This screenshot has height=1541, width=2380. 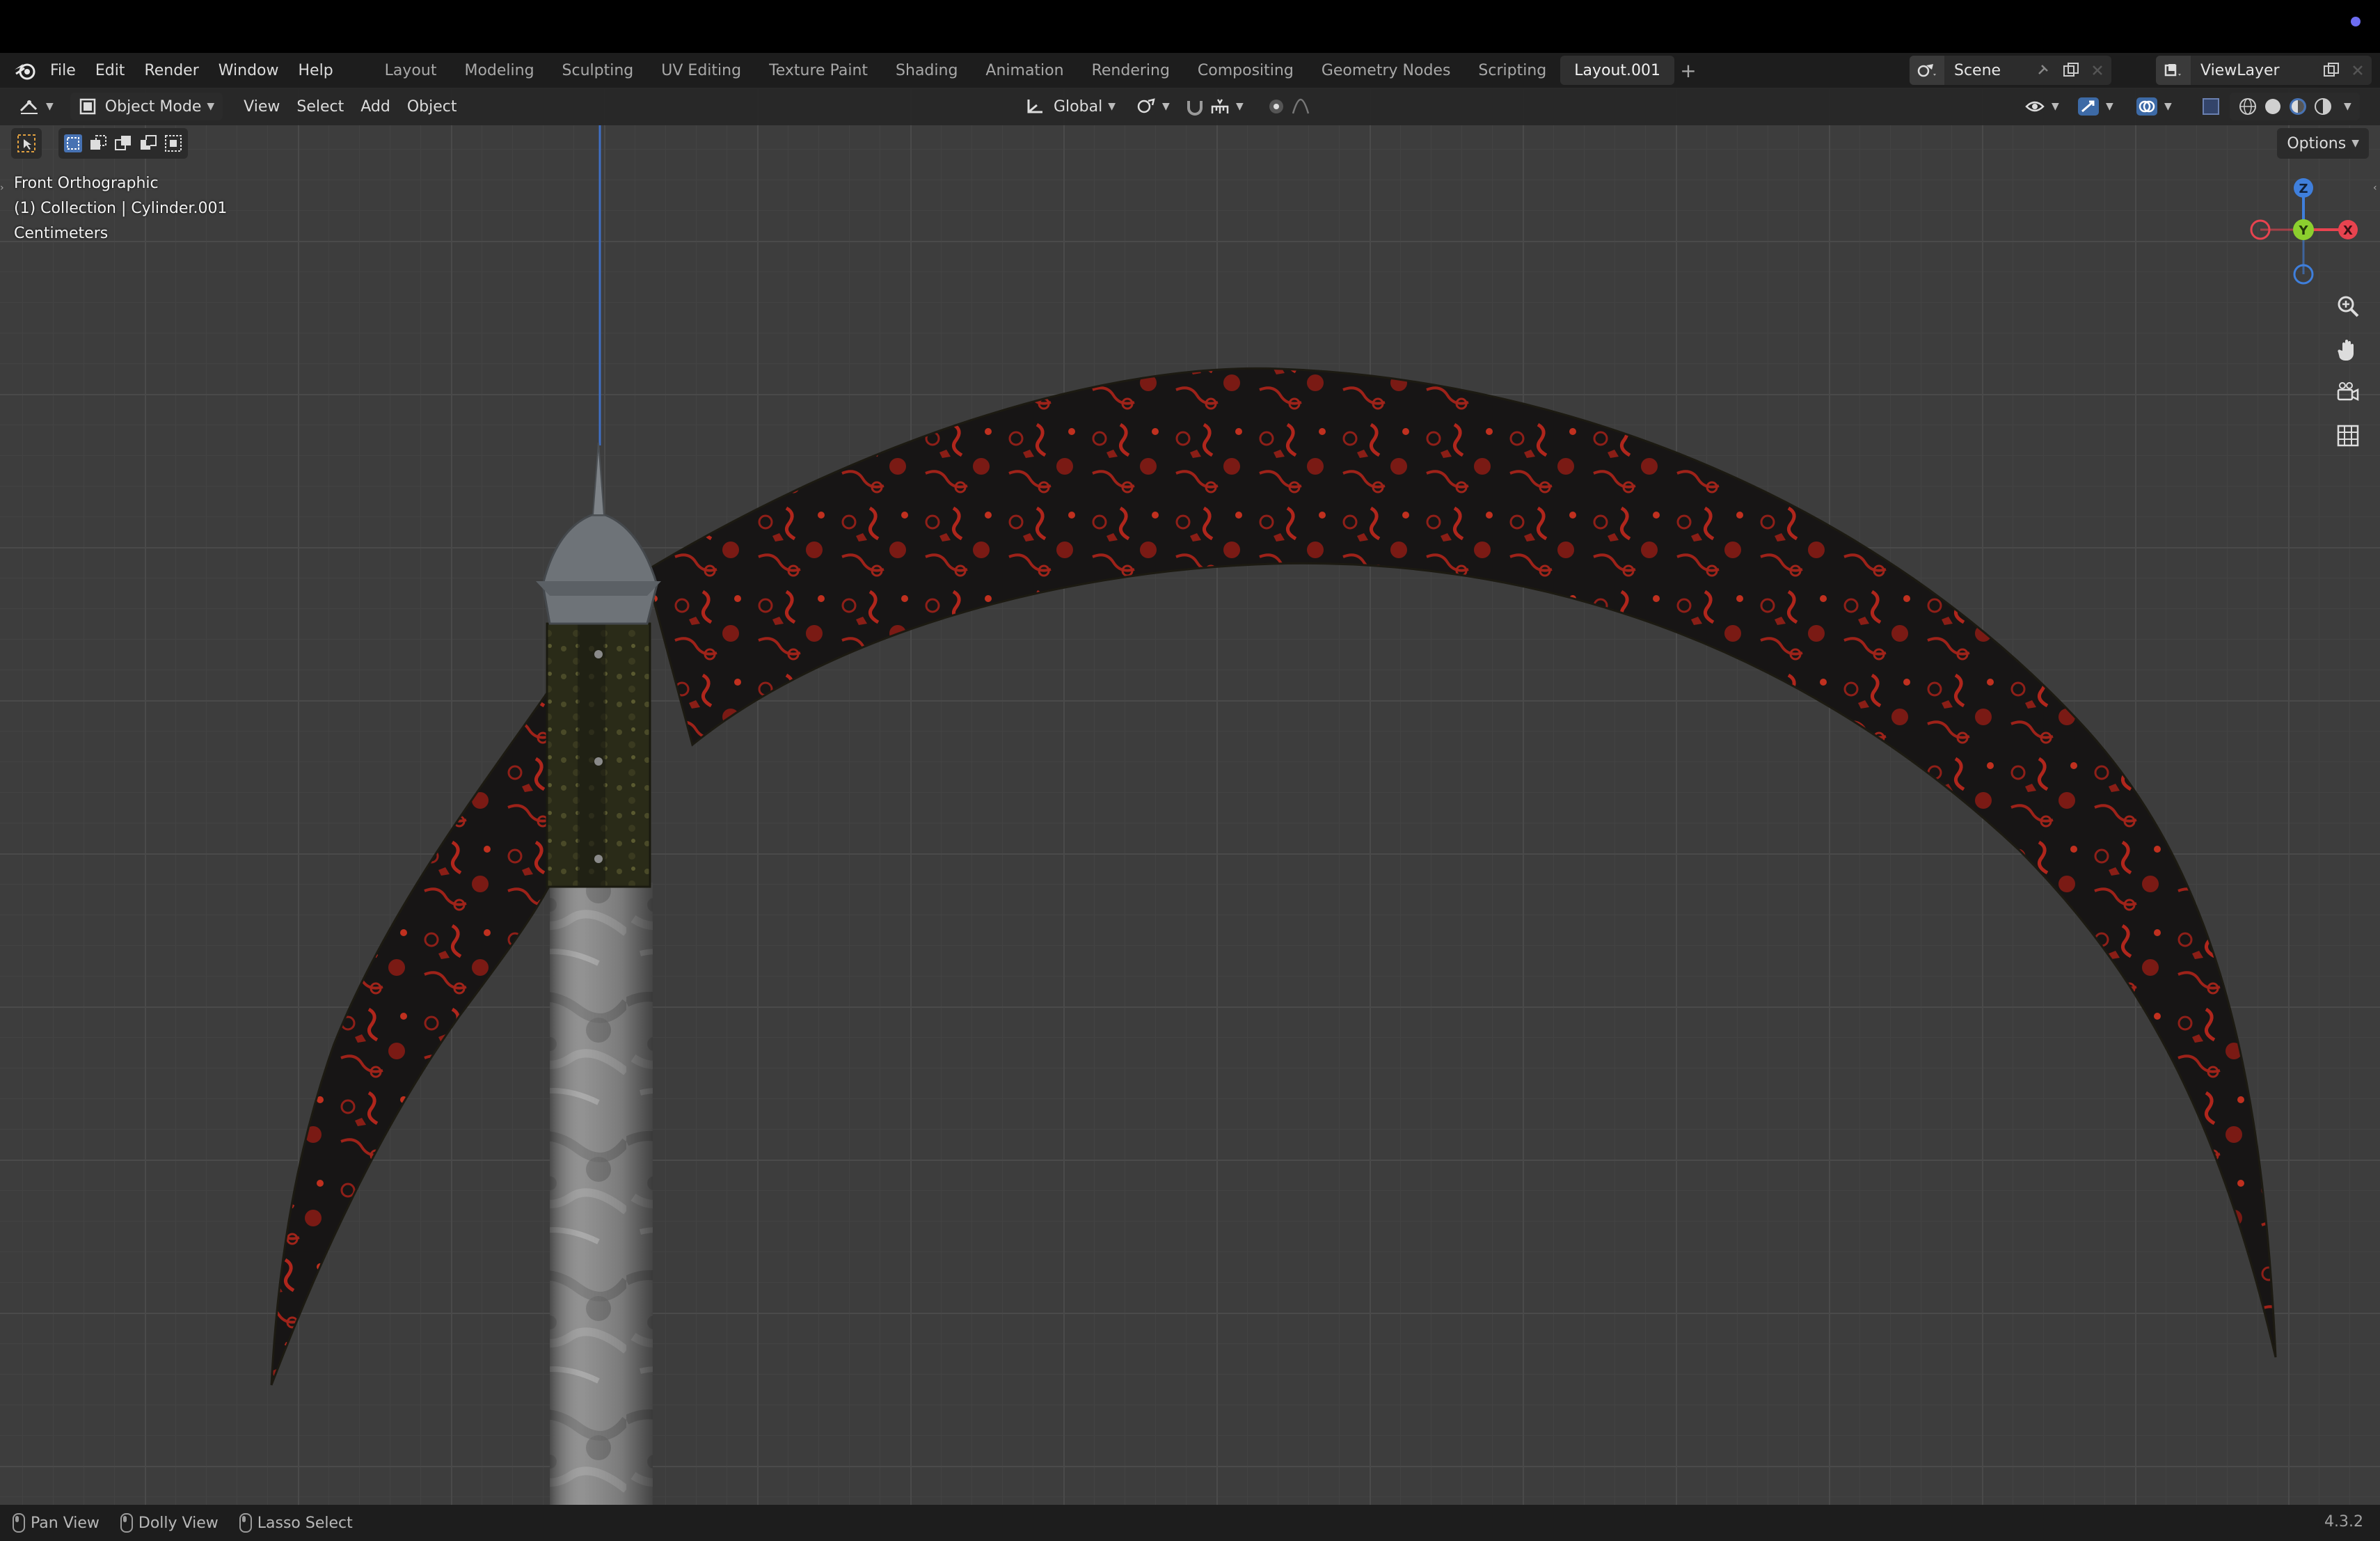 What do you see at coordinates (2323, 143) in the screenshot?
I see `options-dropdown: Options ▼` at bounding box center [2323, 143].